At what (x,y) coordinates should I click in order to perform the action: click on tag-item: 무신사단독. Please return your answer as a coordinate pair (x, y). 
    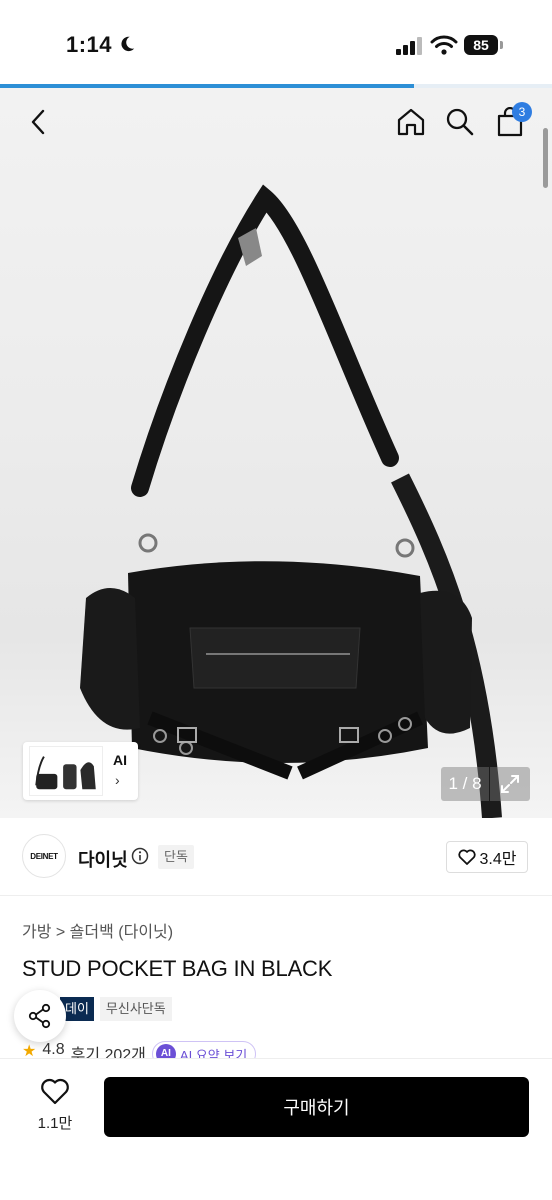
    Looking at the image, I should click on (135, 1009).